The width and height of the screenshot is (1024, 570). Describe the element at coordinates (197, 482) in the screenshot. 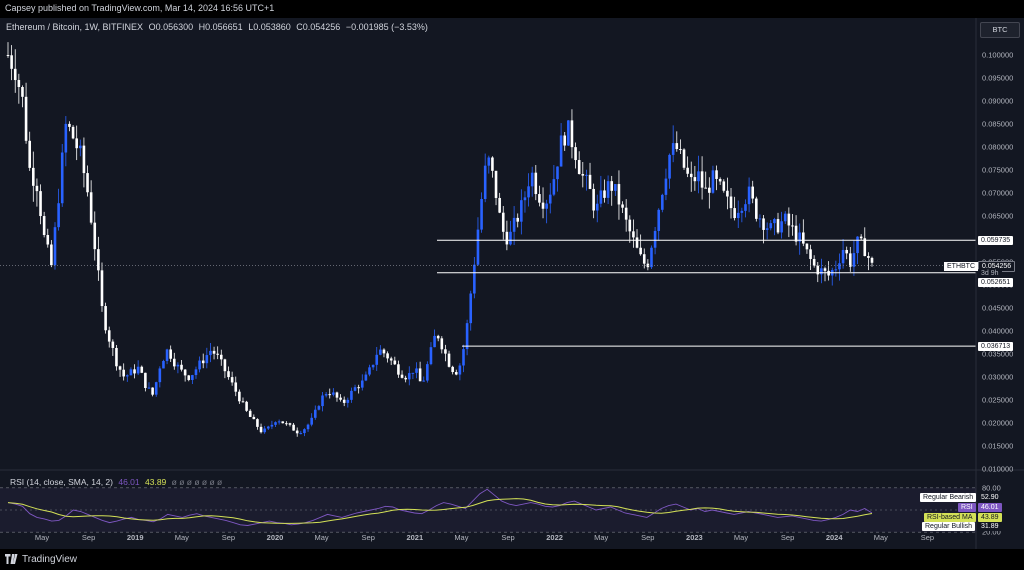

I see `rsi-legend-placeholders: ø ø ø ø ø ø ø` at that location.